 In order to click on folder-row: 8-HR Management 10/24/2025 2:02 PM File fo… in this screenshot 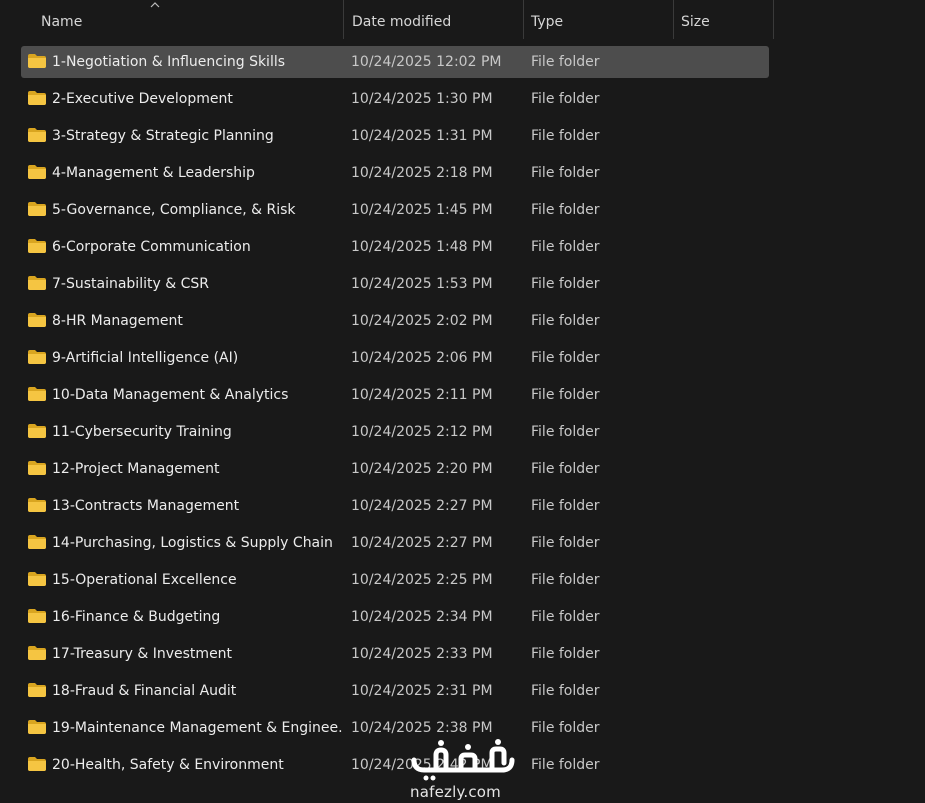, I will do `click(462, 321)`.